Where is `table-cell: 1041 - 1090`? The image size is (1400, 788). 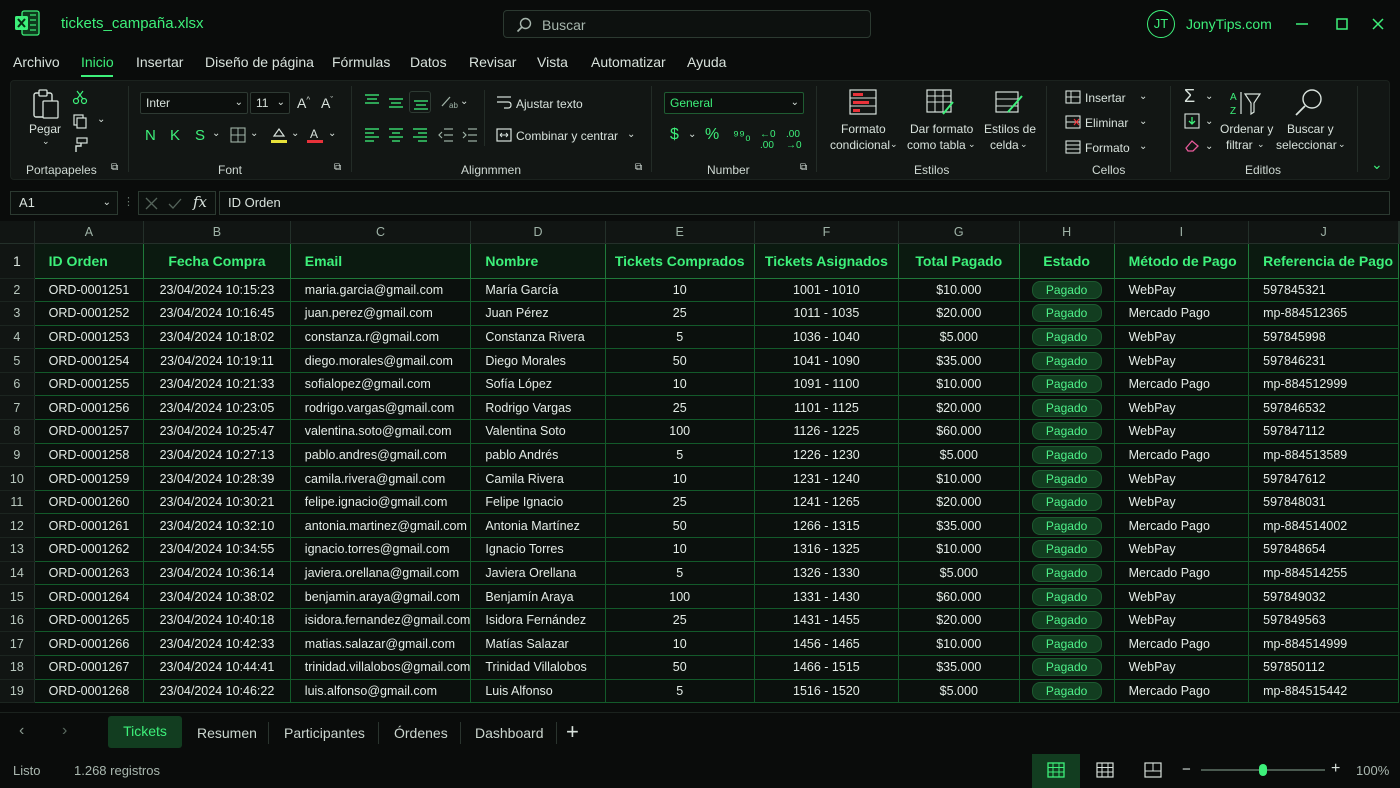
table-cell: 1041 - 1090 is located at coordinates (826, 360).